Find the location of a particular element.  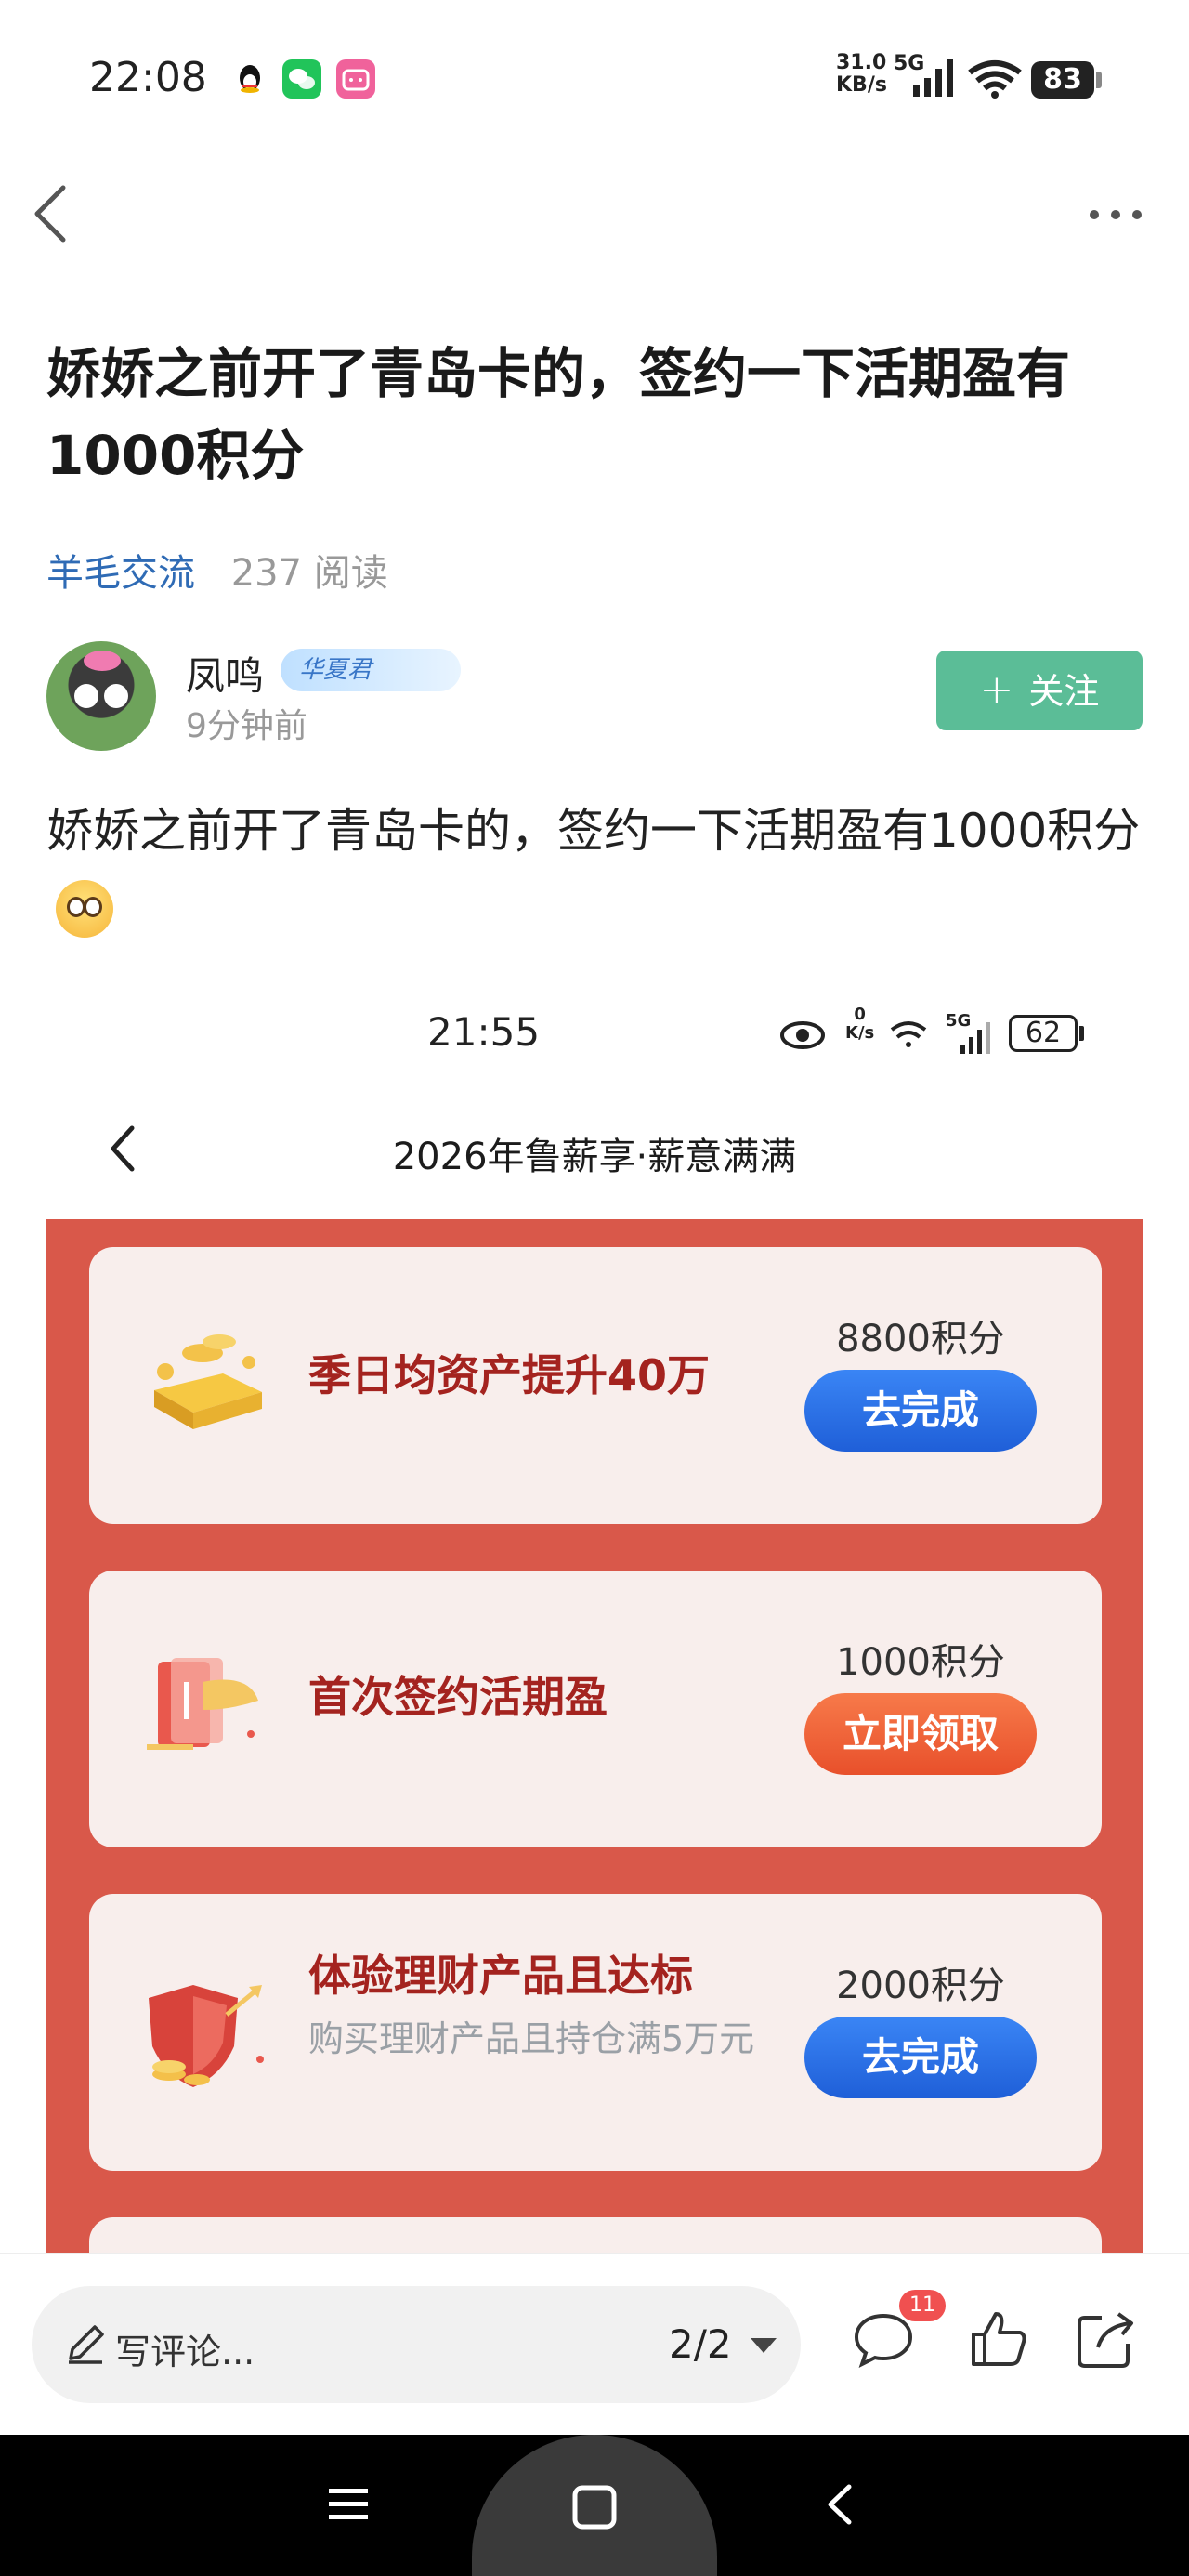

read-count: 237 阅读 is located at coordinates (309, 573).